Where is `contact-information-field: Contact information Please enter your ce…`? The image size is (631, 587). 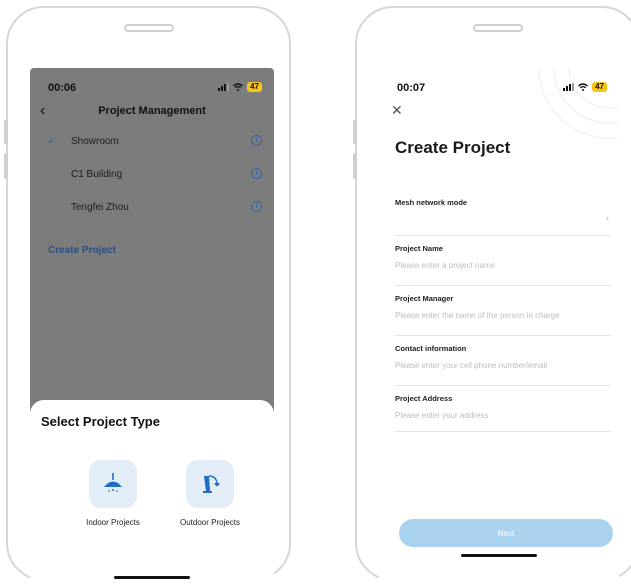
contact-information-field: Contact information Please enter your ce… is located at coordinates (503, 365).